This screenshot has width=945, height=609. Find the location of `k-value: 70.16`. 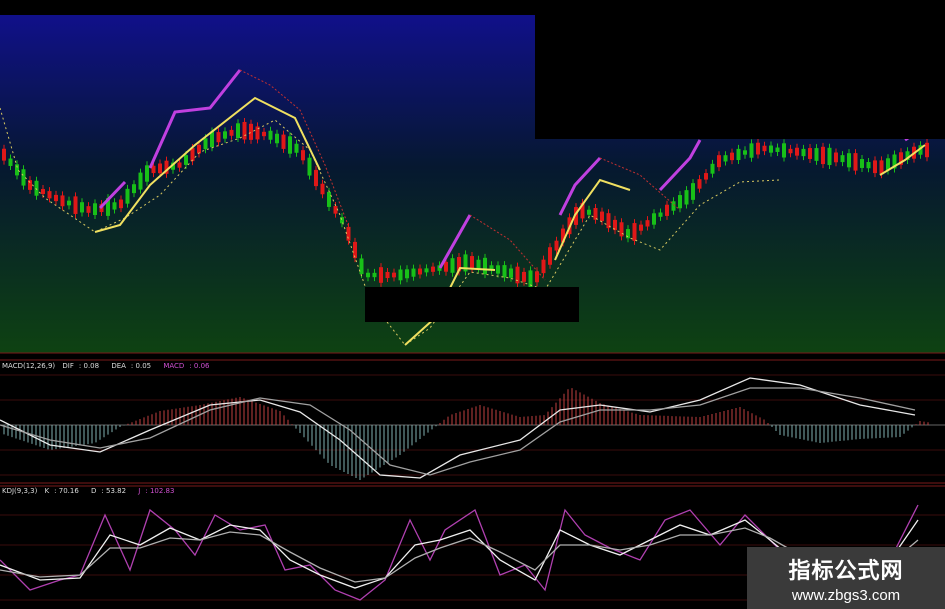

k-value: 70.16 is located at coordinates (68, 491).